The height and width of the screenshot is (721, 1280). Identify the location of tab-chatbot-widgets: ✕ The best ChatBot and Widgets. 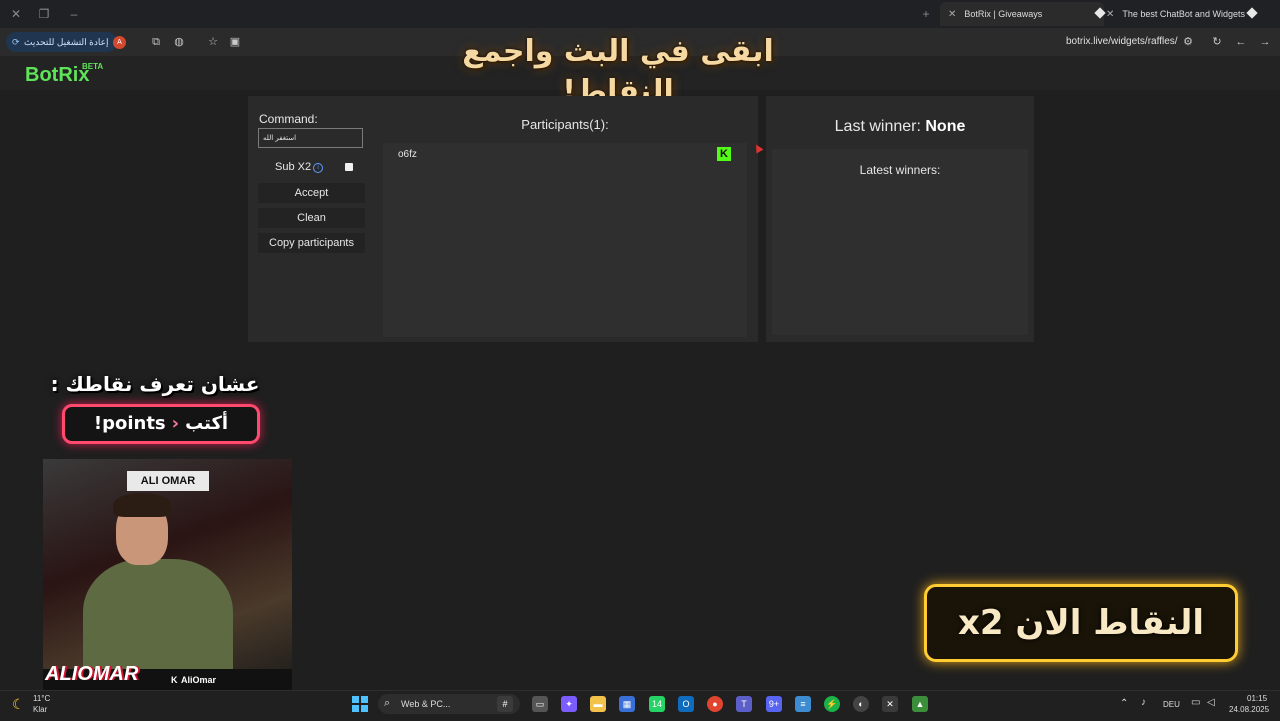
(1179, 14).